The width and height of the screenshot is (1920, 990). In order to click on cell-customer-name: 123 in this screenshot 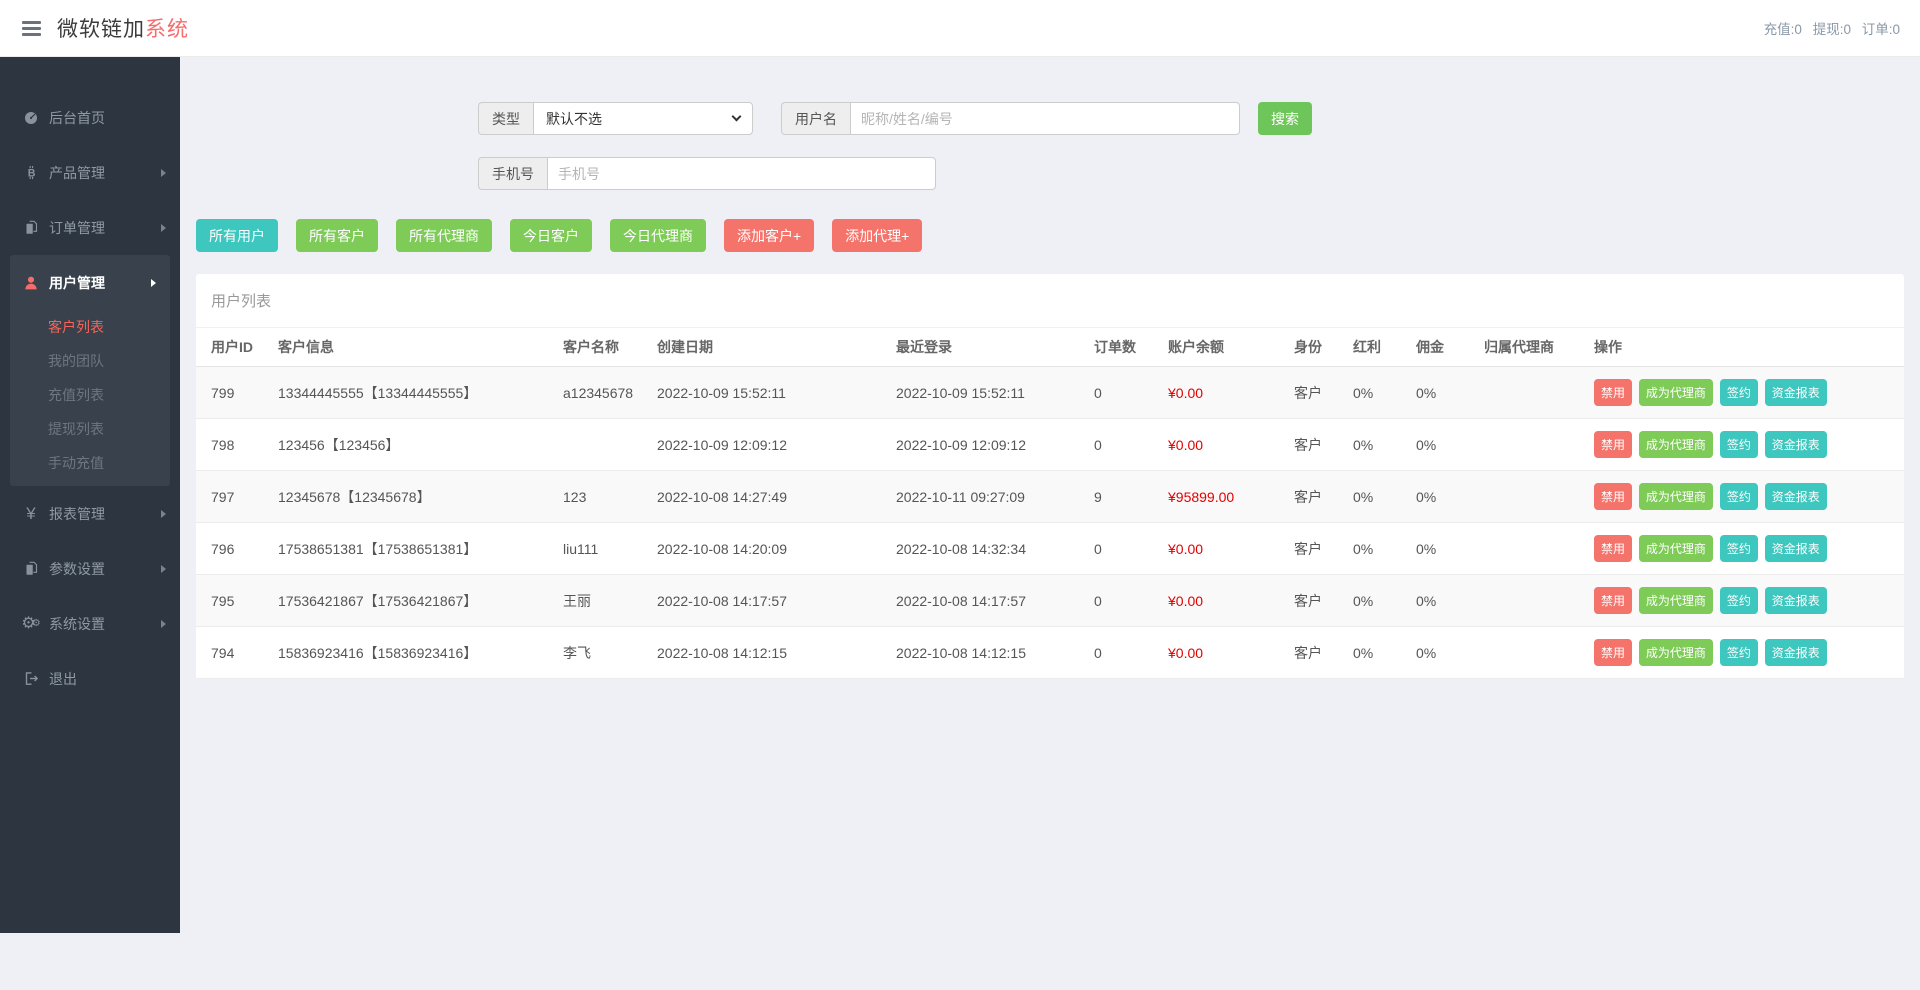, I will do `click(602, 497)`.